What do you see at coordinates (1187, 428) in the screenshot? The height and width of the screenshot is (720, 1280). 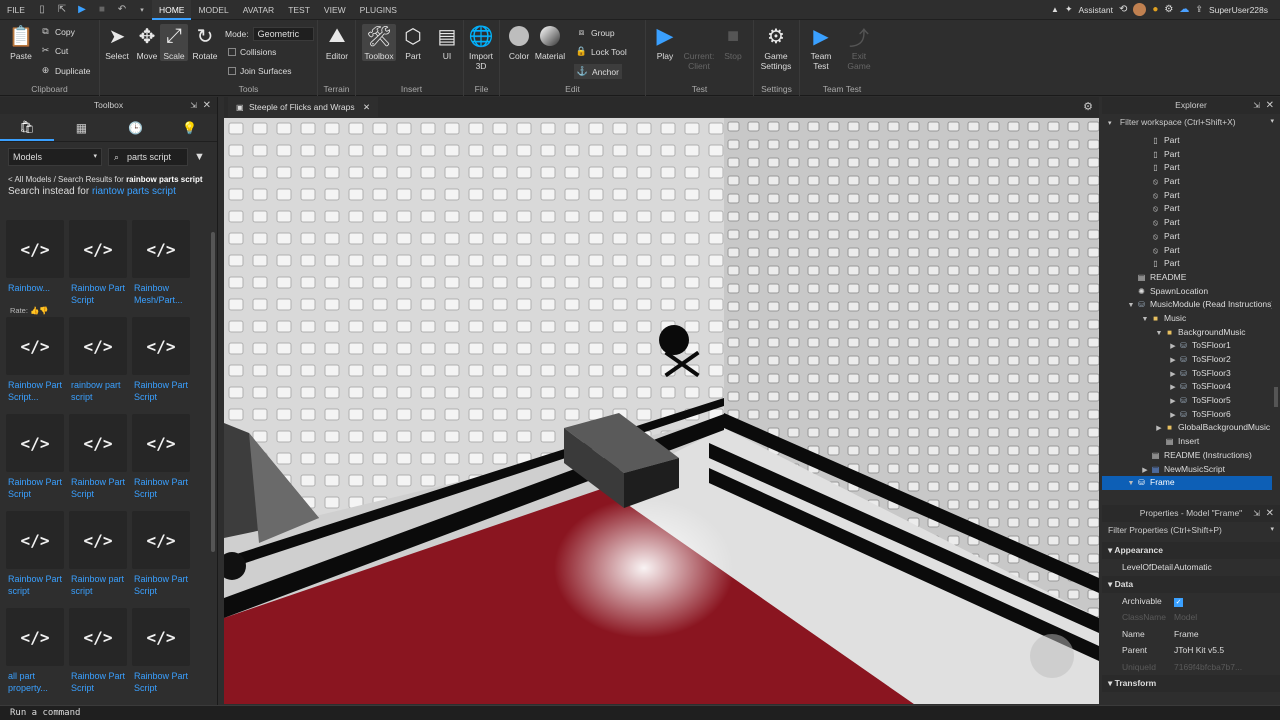 I see `explorer-item: ▶ ■ GlobalBackgroundMusic` at bounding box center [1187, 428].